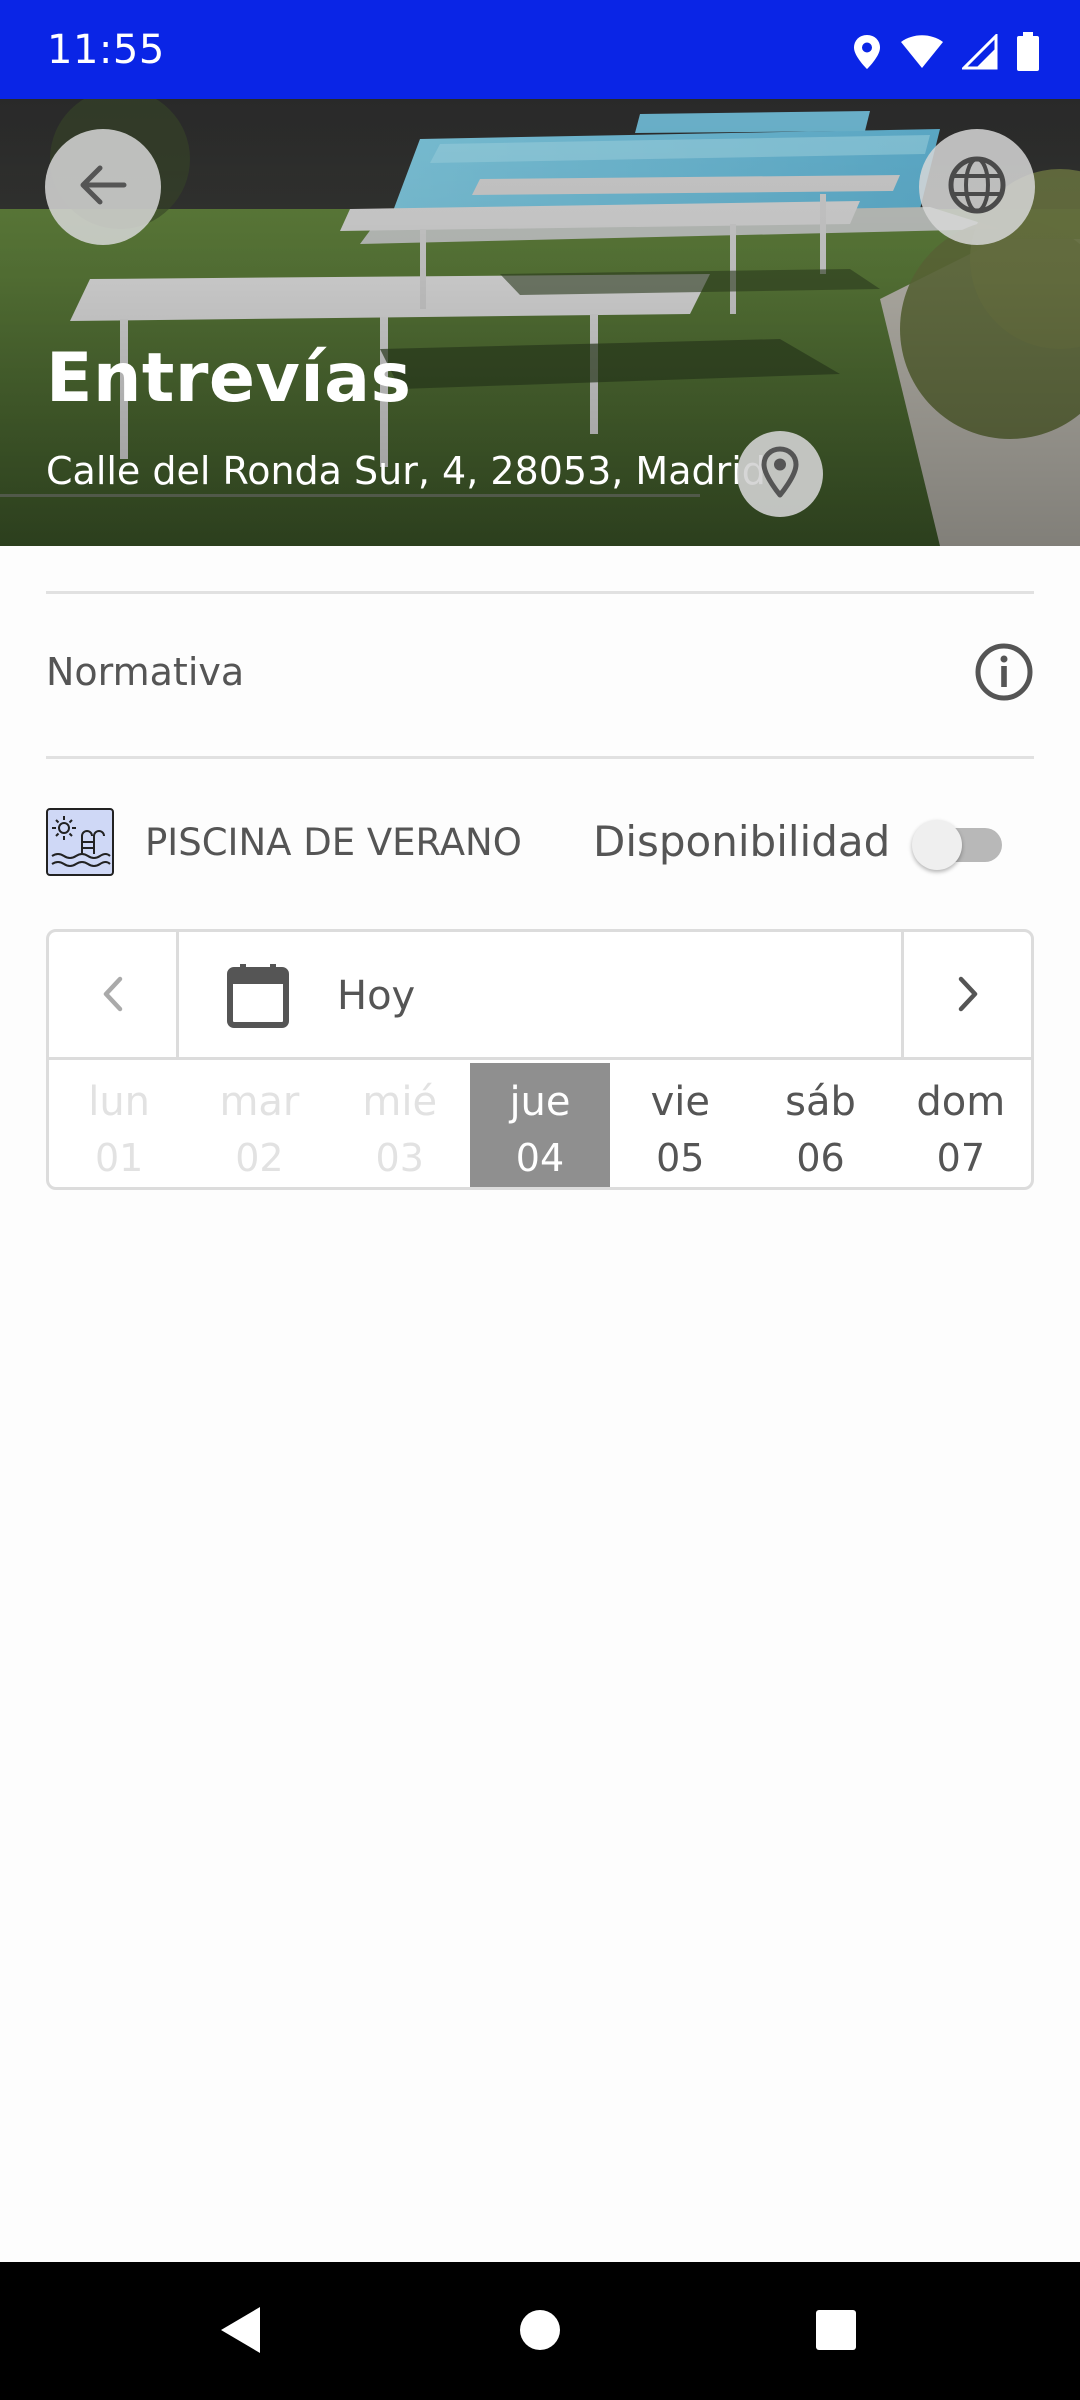  I want to click on day-name: sáb, so click(820, 1102).